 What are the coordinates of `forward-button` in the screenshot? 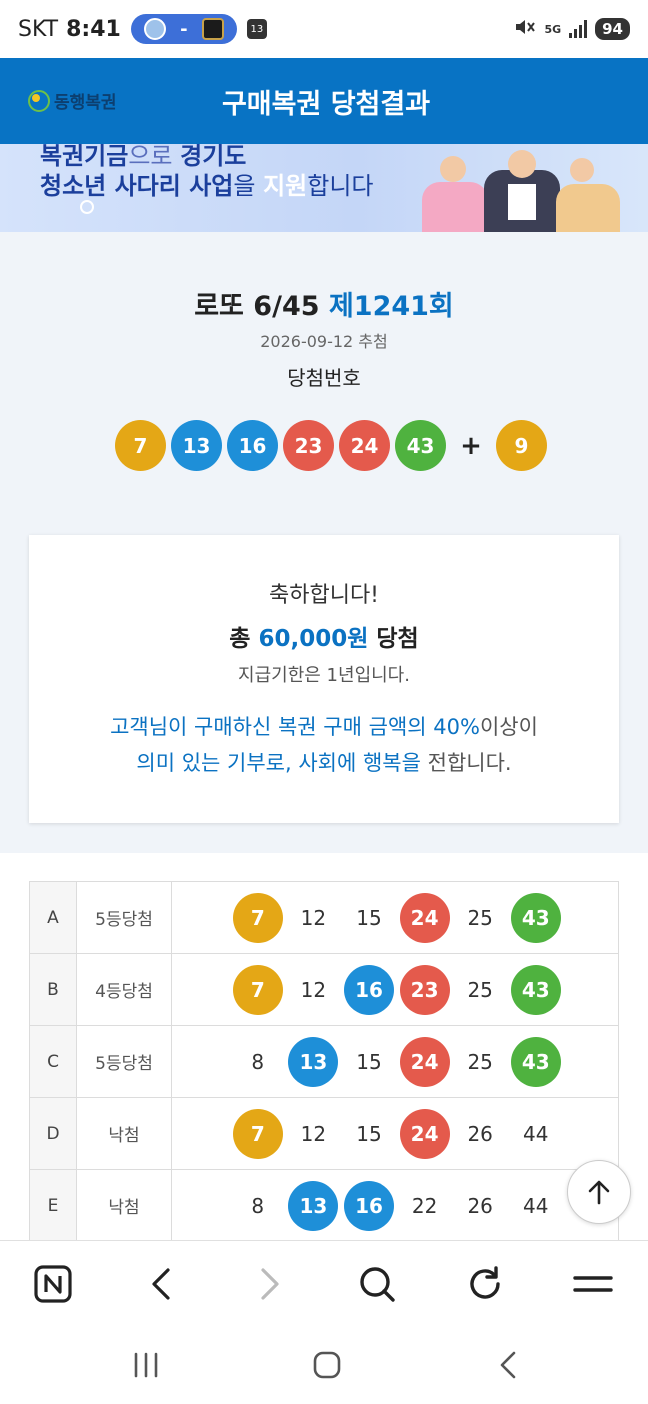 It's located at (270, 1284).